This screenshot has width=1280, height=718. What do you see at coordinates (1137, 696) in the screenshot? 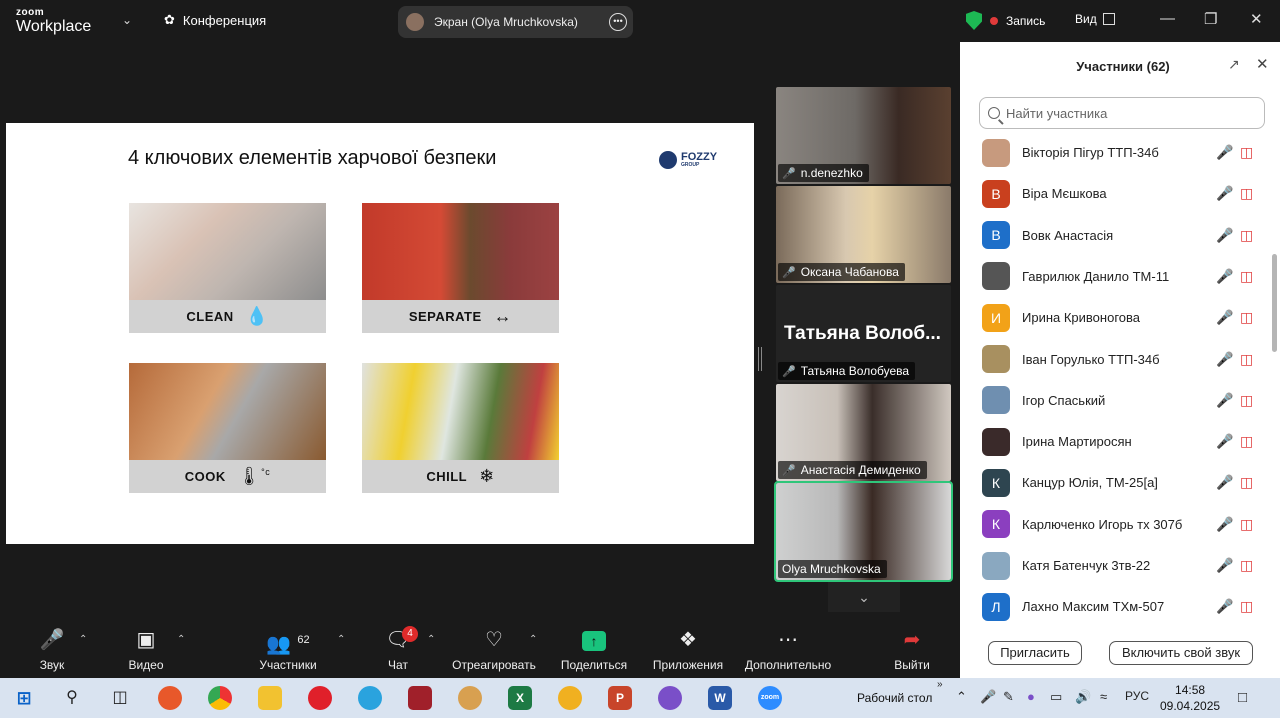
I see `language-indicator: РУС` at bounding box center [1137, 696].